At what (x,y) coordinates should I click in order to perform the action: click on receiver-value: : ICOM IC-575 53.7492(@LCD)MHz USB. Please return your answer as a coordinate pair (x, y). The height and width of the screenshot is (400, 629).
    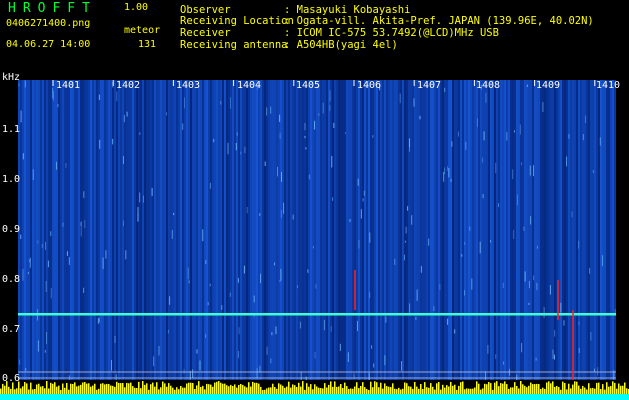
    Looking at the image, I should click on (391, 33).